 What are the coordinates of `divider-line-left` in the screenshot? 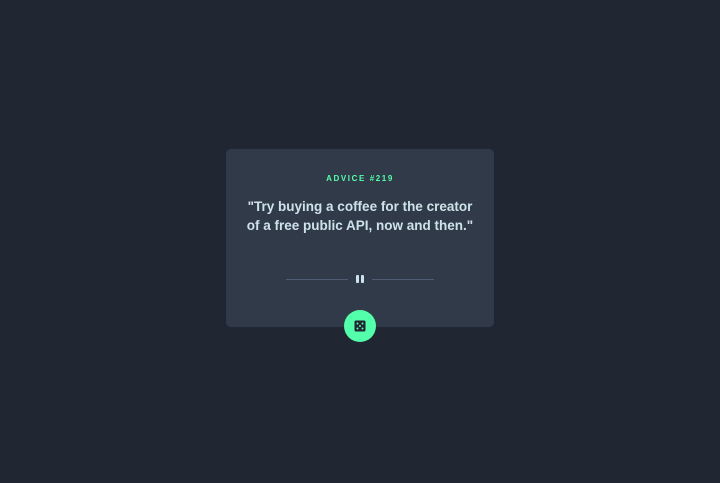 It's located at (317, 279).